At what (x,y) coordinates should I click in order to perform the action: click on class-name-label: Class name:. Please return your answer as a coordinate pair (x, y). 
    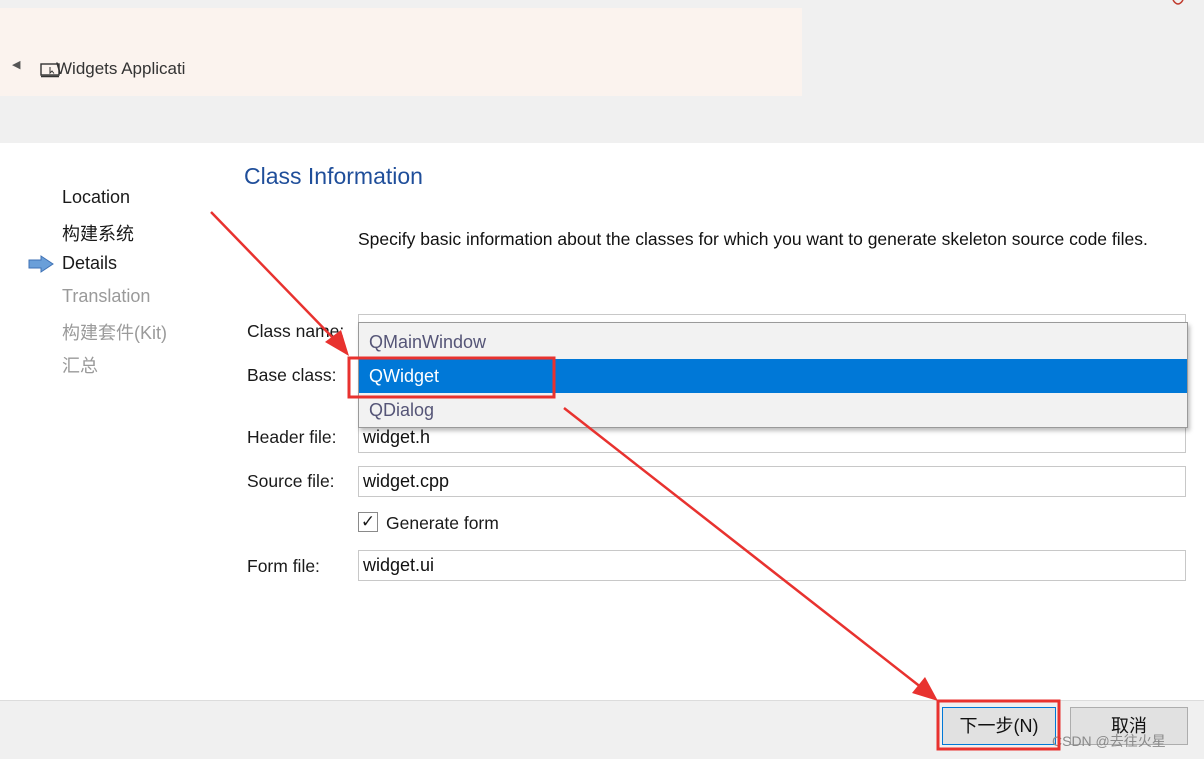
    Looking at the image, I should click on (296, 331).